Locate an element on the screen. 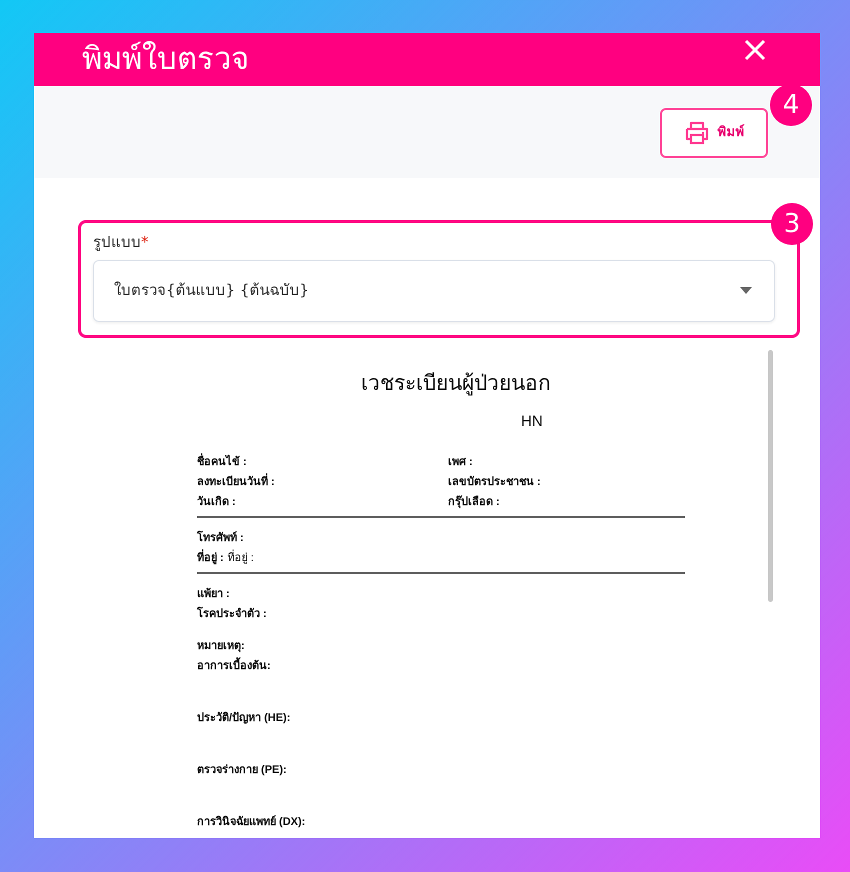 This screenshot has height=872, width=850. field-label: ชื่อคนไข้ : is located at coordinates (322, 462).